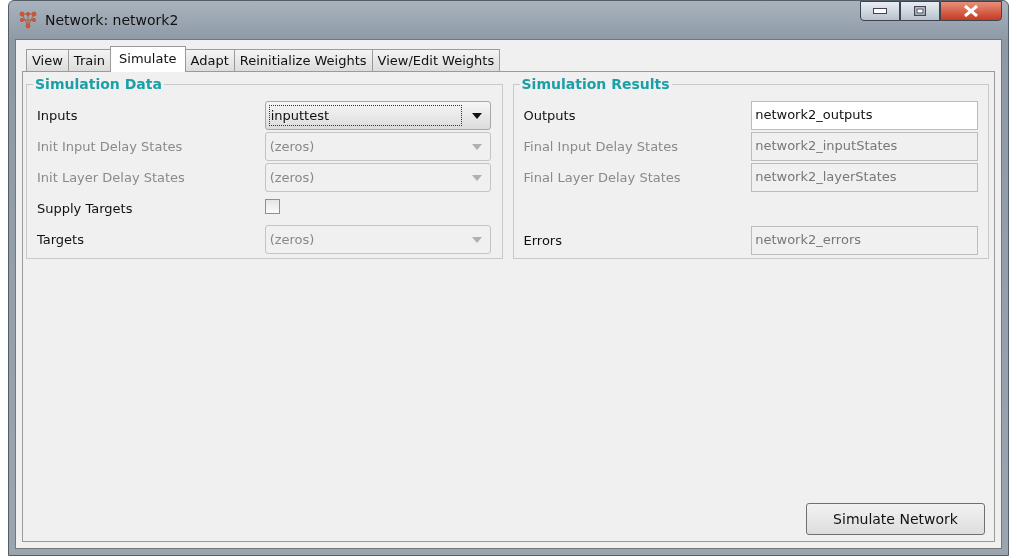 The width and height of the screenshot is (1017, 558). I want to click on maximize-button, so click(920, 11).